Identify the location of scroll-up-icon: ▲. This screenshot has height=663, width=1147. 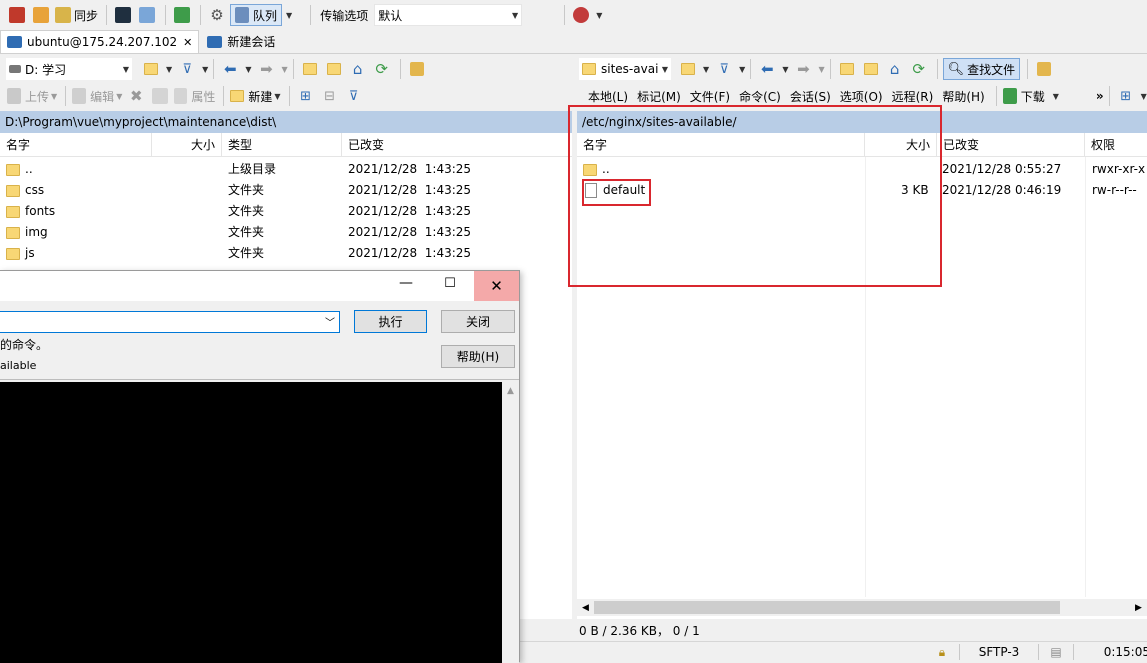
(510, 391).